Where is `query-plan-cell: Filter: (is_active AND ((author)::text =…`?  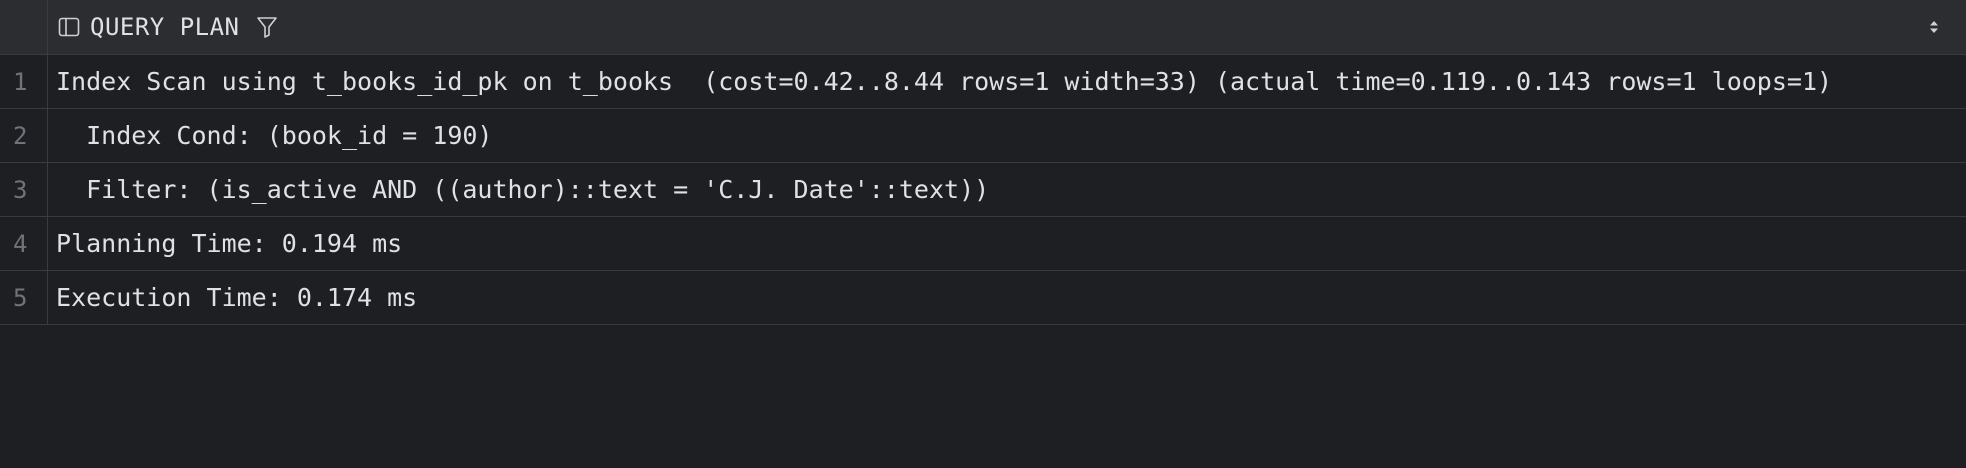
query-plan-cell: Filter: (is_active AND ((author)::text =… is located at coordinates (1007, 189).